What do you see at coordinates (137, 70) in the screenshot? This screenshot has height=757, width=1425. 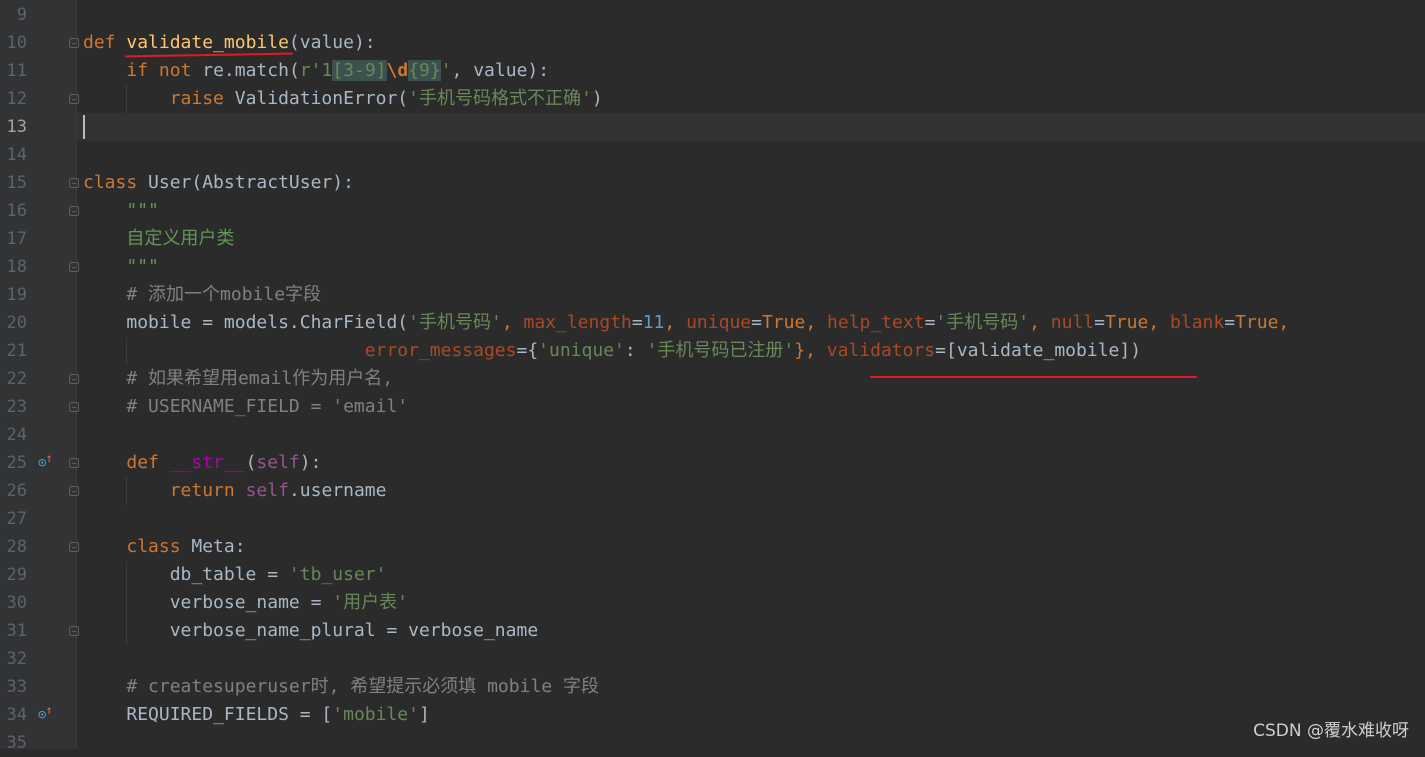 I see `keyword: if` at bounding box center [137, 70].